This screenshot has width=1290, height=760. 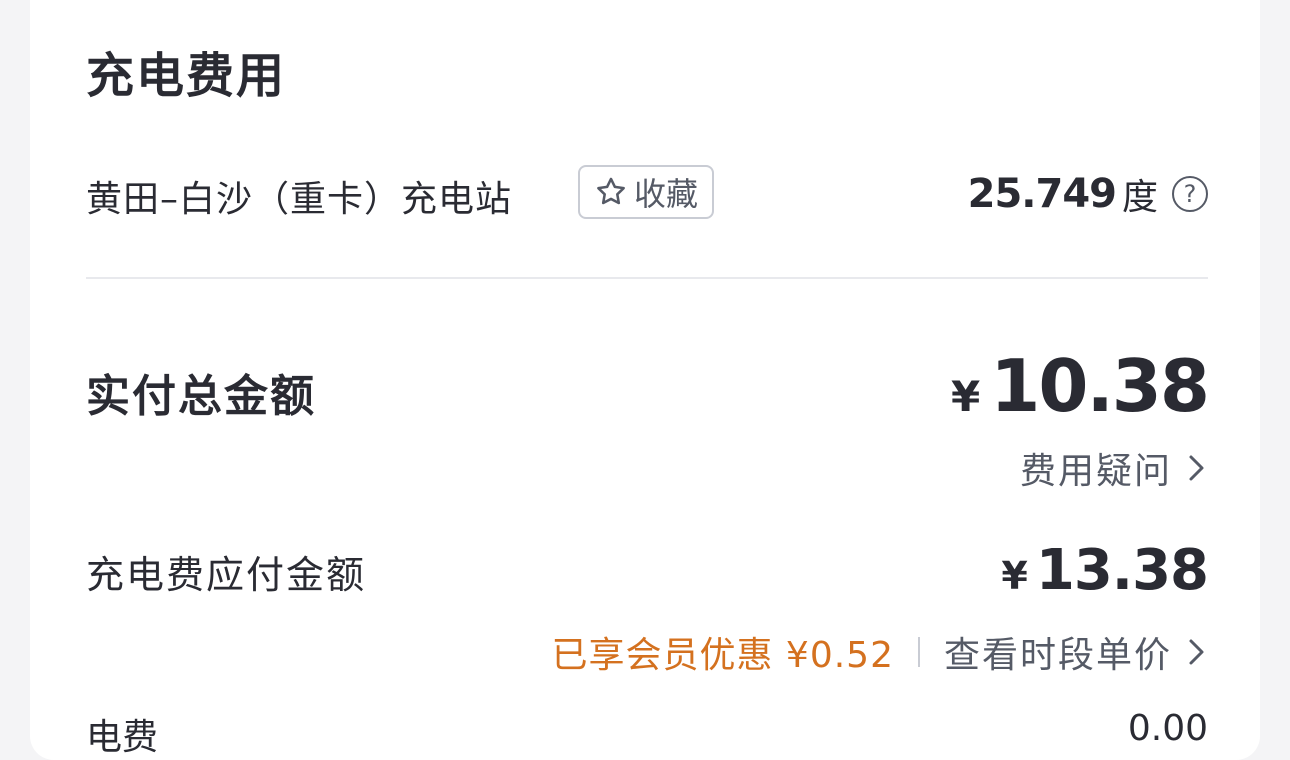 I want to click on total-currency: ¥, so click(x=966, y=396).